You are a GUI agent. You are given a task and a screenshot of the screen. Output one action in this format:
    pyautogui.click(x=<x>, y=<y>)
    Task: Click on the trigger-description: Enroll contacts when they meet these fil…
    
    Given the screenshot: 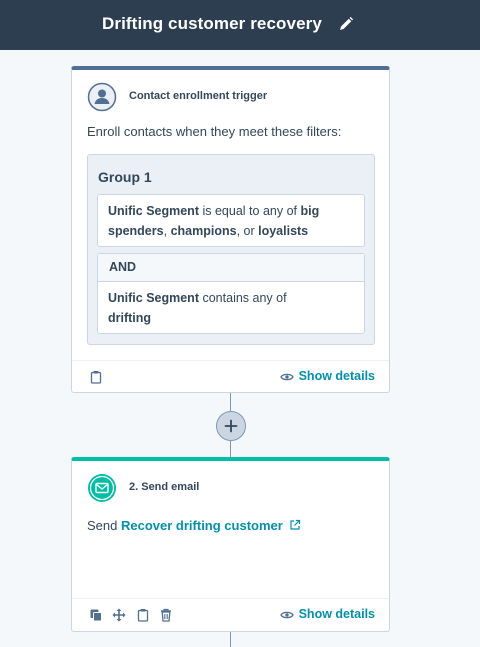 What is the action you would take?
    pyautogui.click(x=214, y=131)
    